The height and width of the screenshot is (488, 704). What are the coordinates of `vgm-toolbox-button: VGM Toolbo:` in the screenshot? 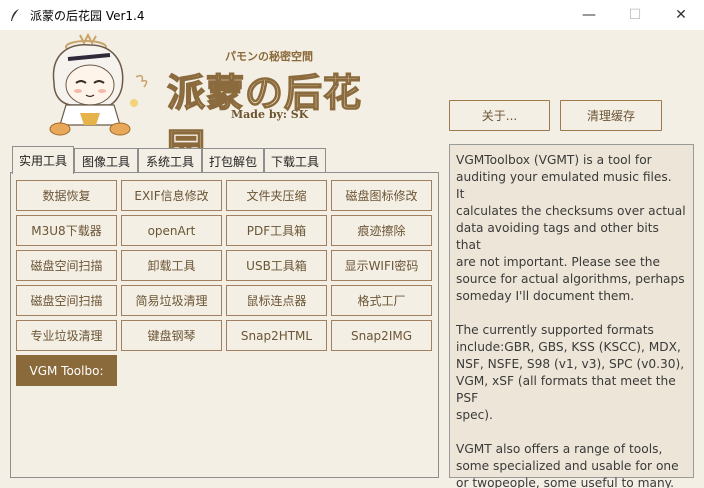 It's located at (66, 370).